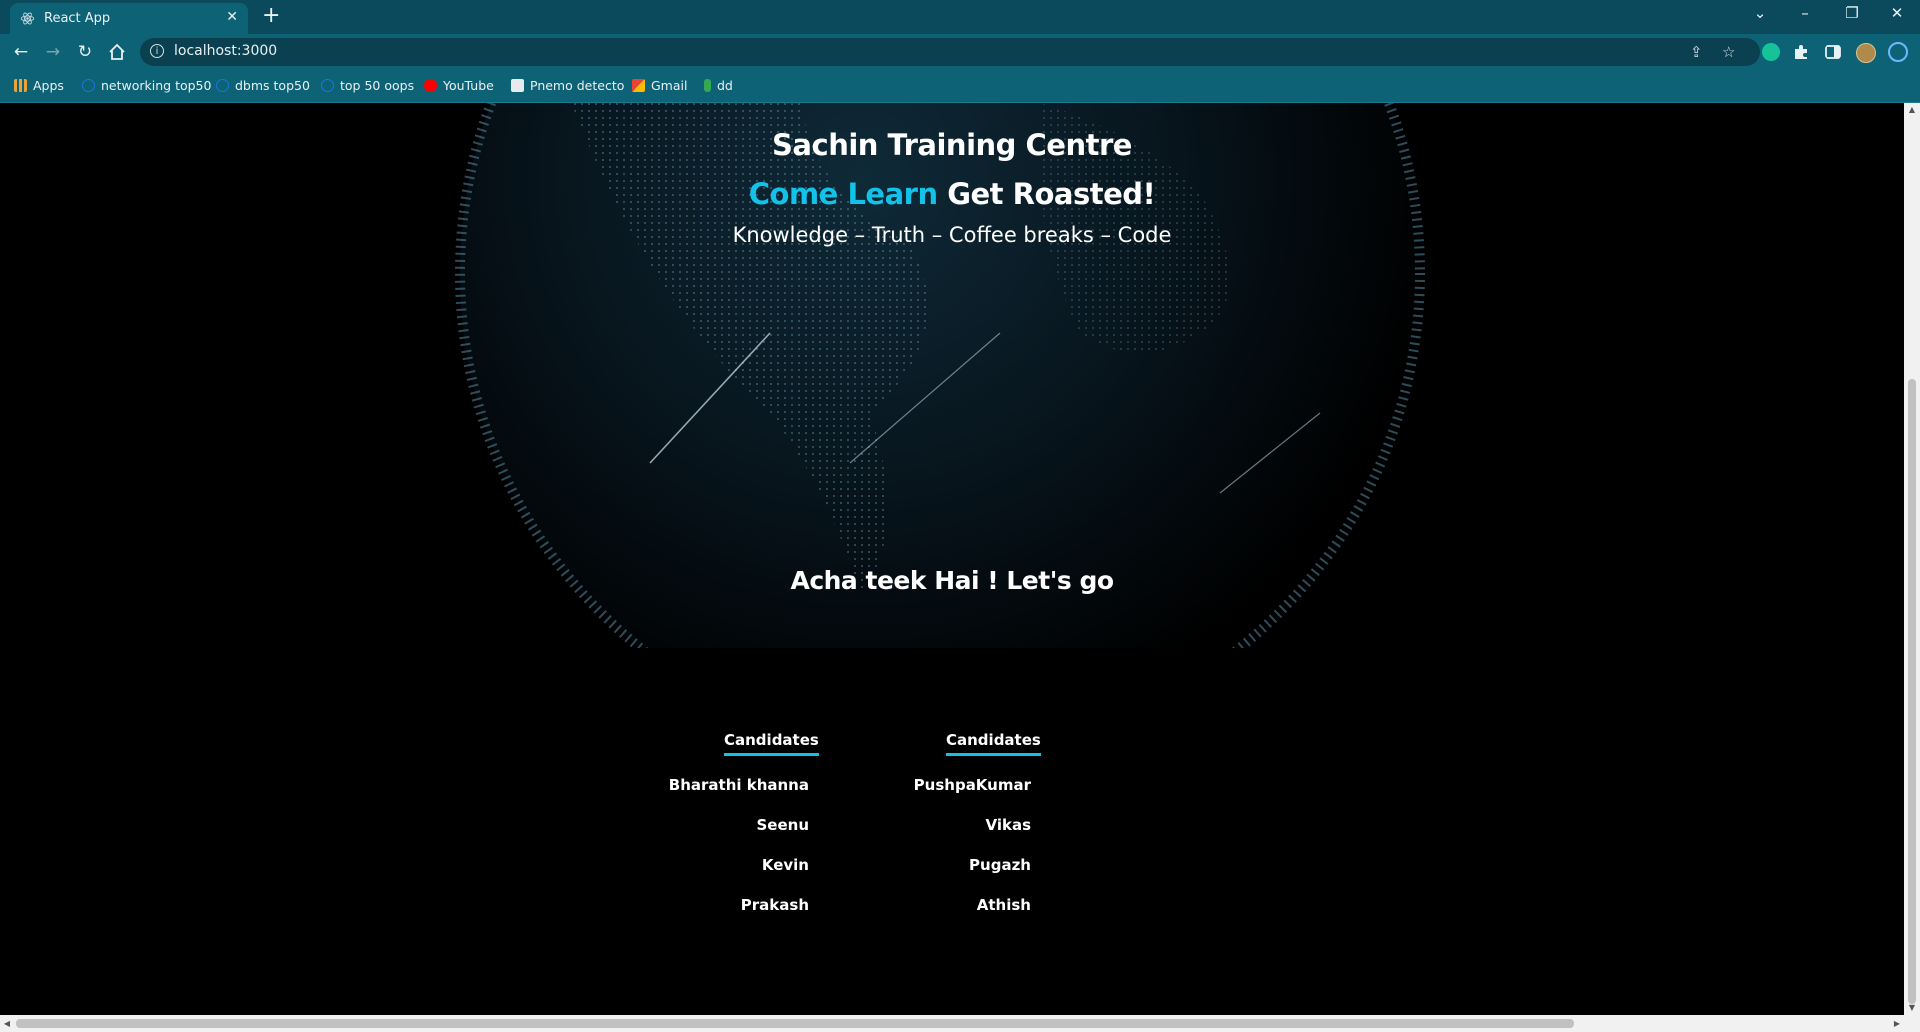  I want to click on home-icon, so click(117, 52).